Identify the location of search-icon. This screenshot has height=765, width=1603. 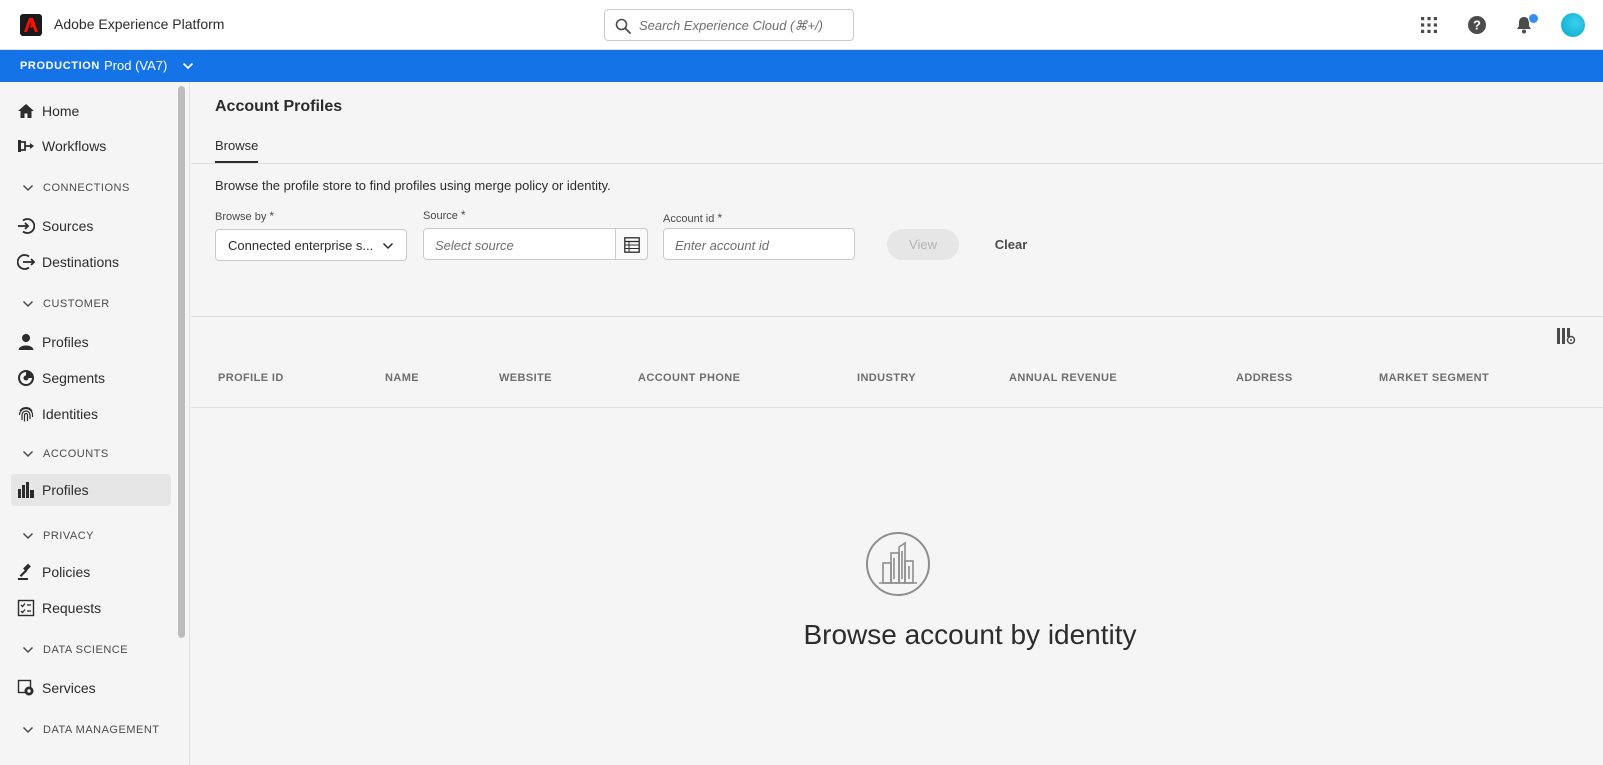
(623, 26).